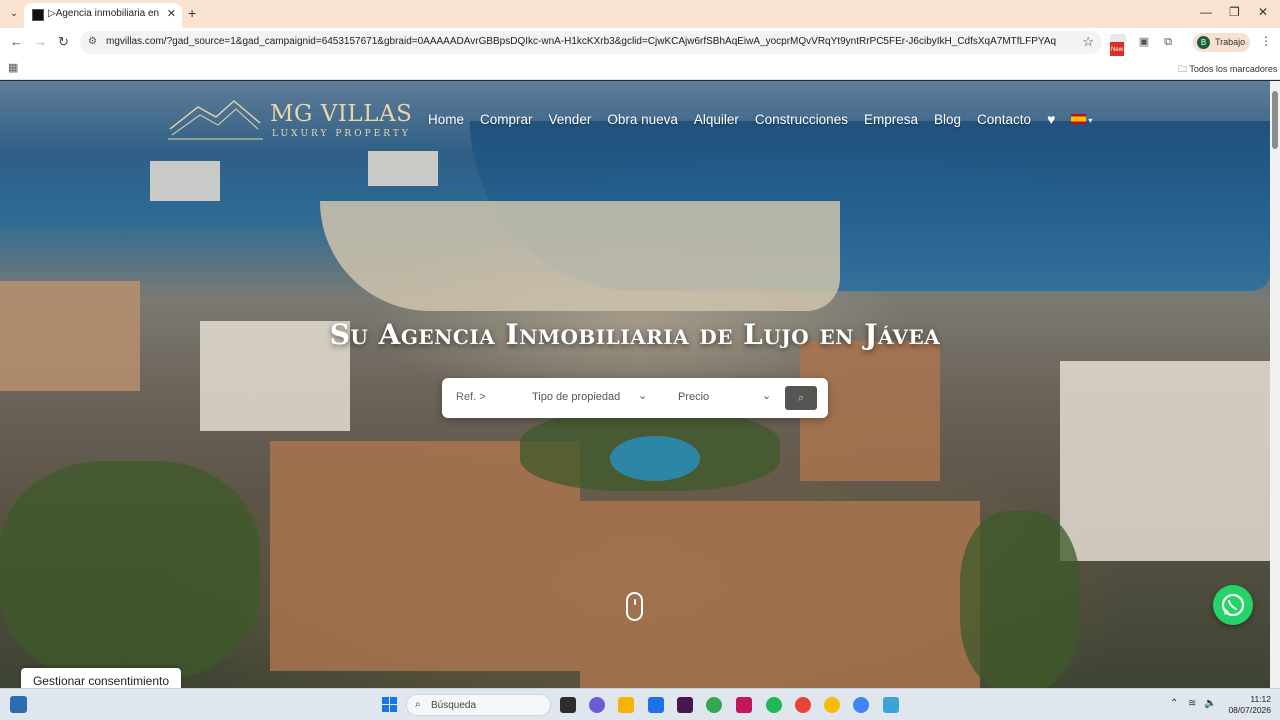 Image resolution: width=1280 pixels, height=720 pixels. Describe the element at coordinates (506, 119) in the screenshot. I see `nav-comprar: Comprar` at that location.